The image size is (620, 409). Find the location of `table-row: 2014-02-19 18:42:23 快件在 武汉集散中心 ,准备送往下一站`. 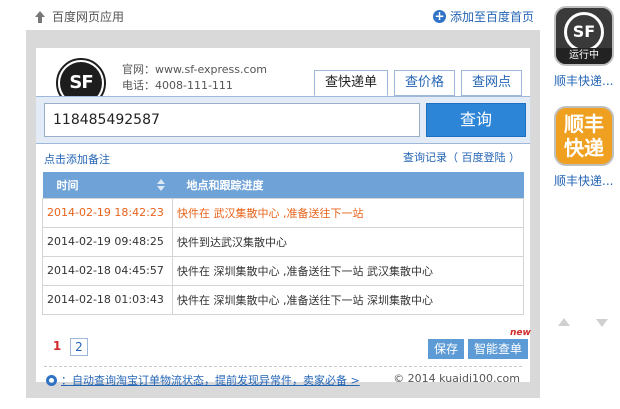

table-row: 2014-02-19 18:42:23 快件在 武汉集散中心 ,准备送往下一站 is located at coordinates (283, 212).